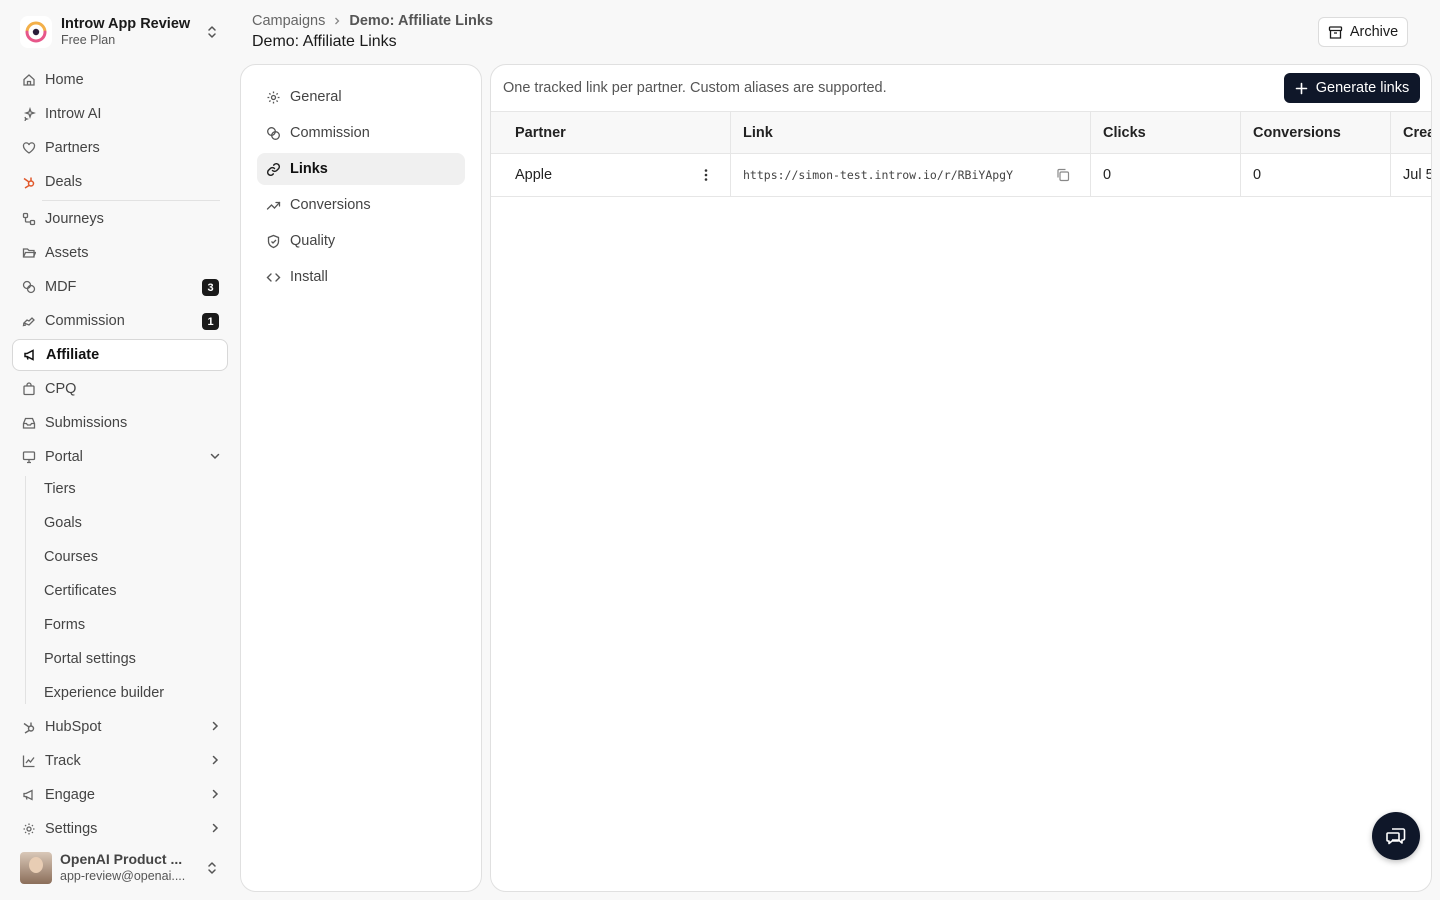 The height and width of the screenshot is (900, 1440). What do you see at coordinates (36, 32) in the screenshot?
I see `introw-logo-icon` at bounding box center [36, 32].